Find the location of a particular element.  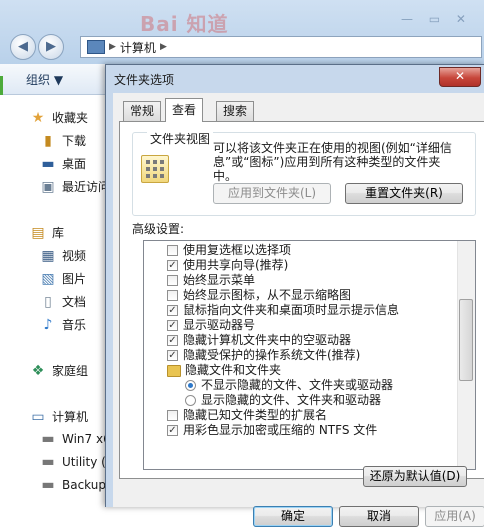

setting-always-show-icons: 始终显示图标，从不显示缩略图 is located at coordinates (259, 295).